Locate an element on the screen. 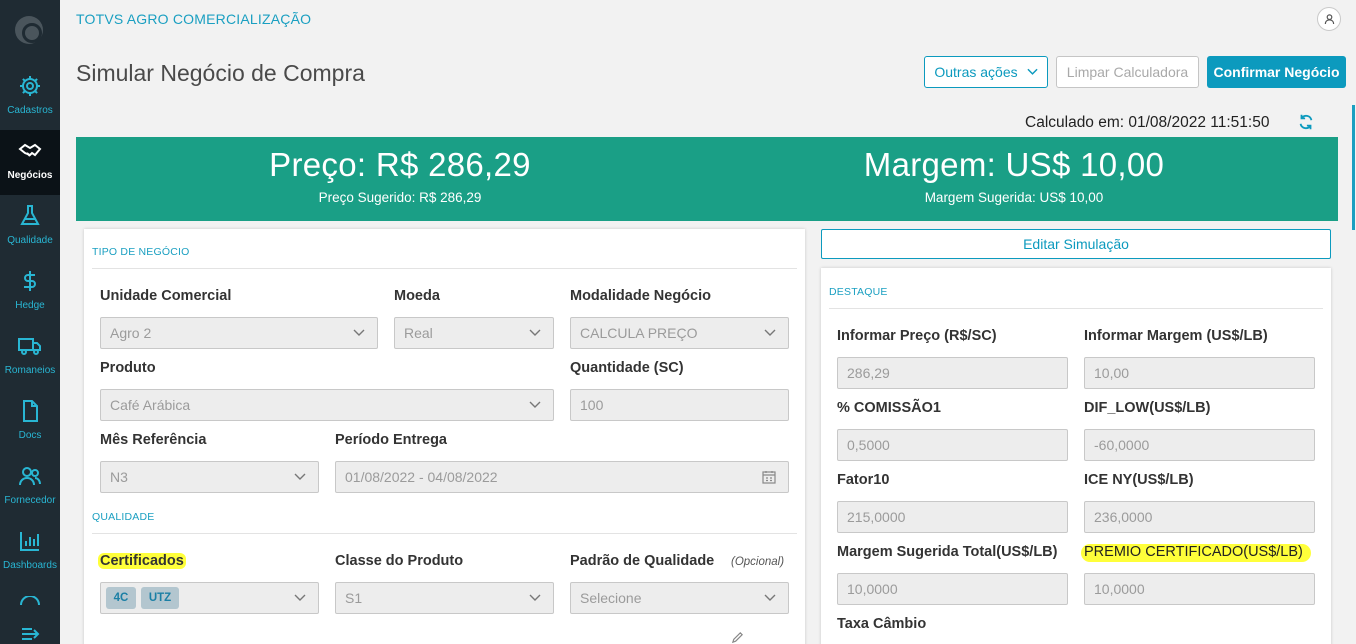  periodo-input: 01/08/2022 - 04/08/2022 is located at coordinates (562, 477).